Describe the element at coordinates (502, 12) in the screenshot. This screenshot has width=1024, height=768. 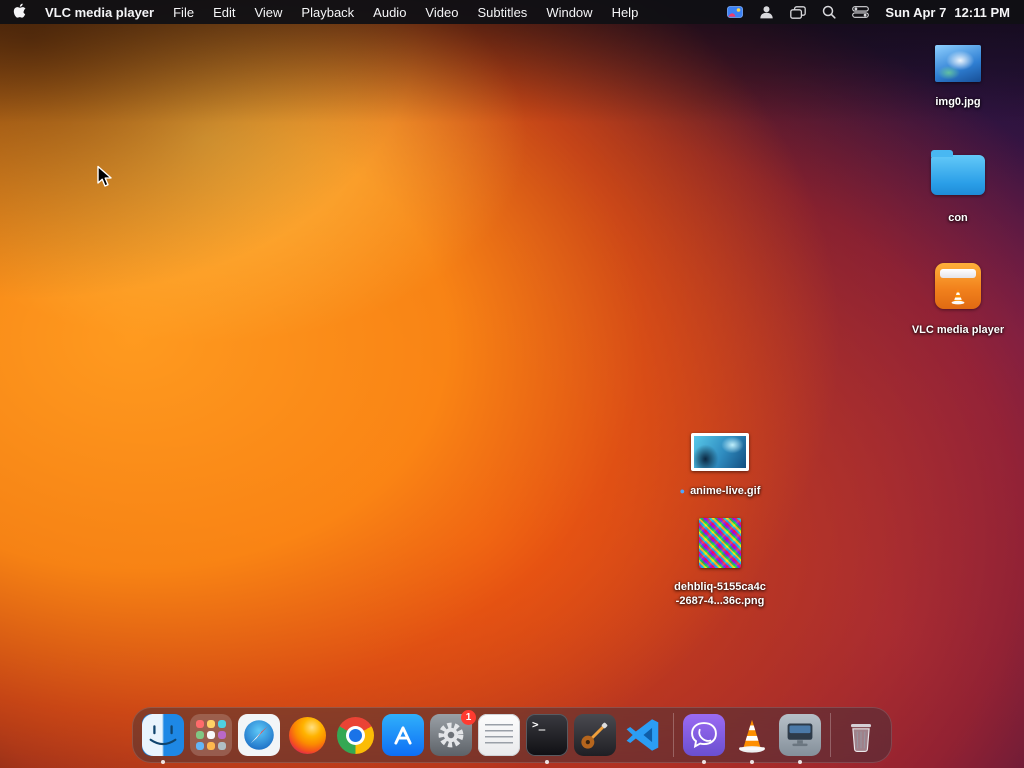
I see `menu-subtitles: Subtitles` at that location.